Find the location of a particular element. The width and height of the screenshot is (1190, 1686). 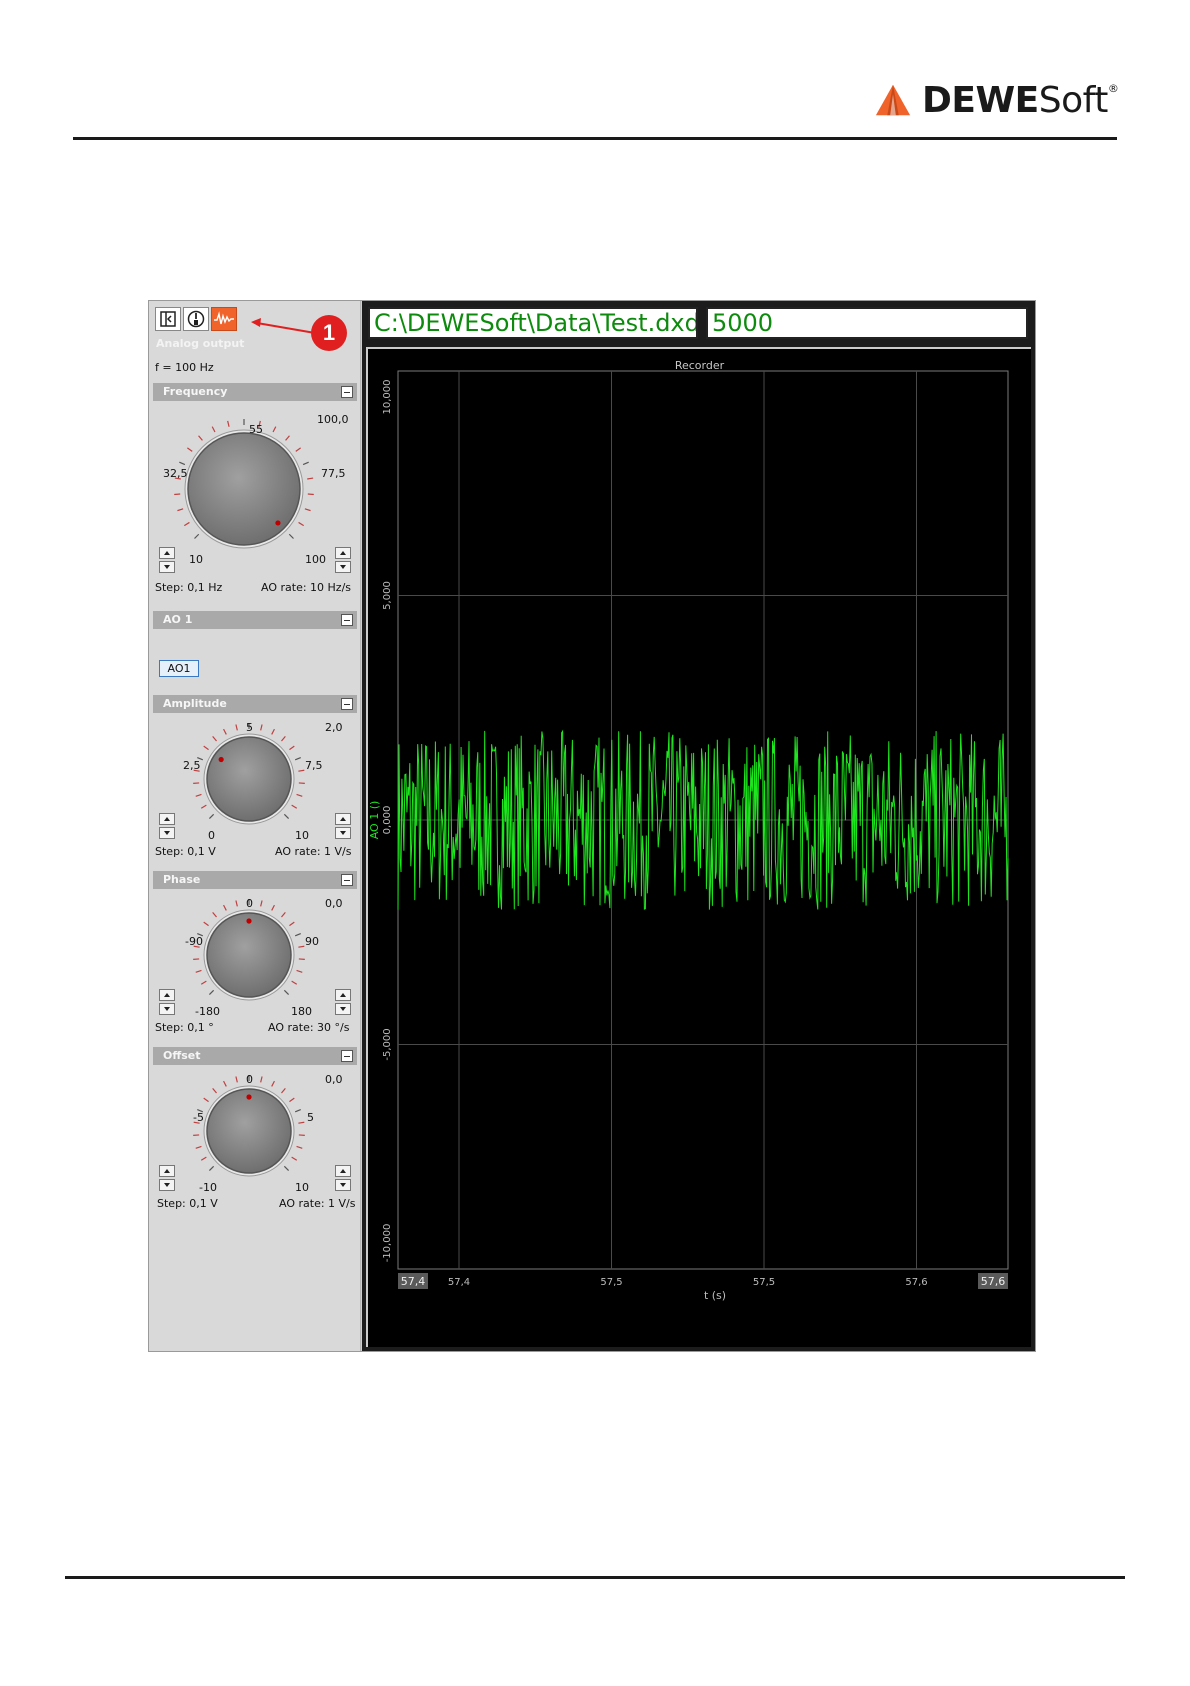

phase-left-stepper is located at coordinates (167, 1002).